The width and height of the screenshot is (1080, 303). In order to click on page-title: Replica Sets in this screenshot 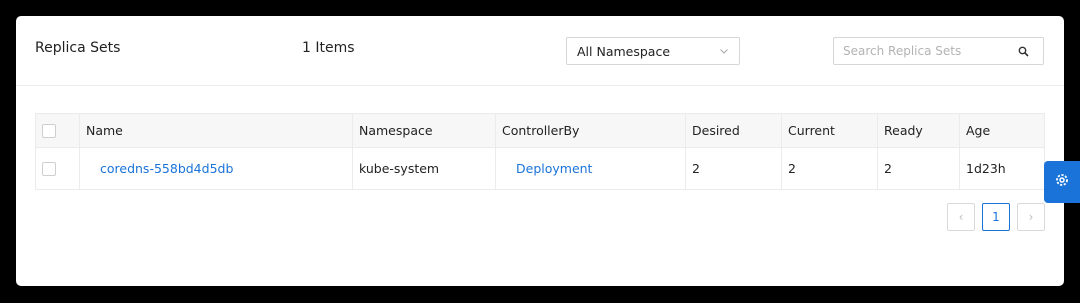, I will do `click(78, 48)`.